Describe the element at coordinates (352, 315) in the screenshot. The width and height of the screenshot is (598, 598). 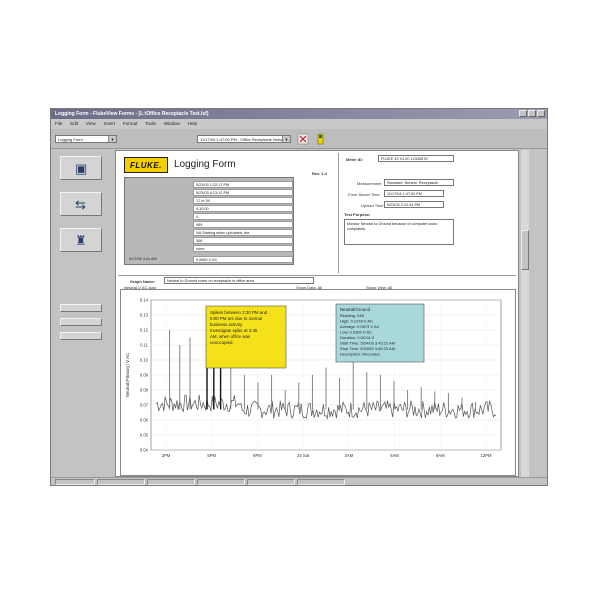
I see `annotation-cyan-line: Reading: 546` at that location.